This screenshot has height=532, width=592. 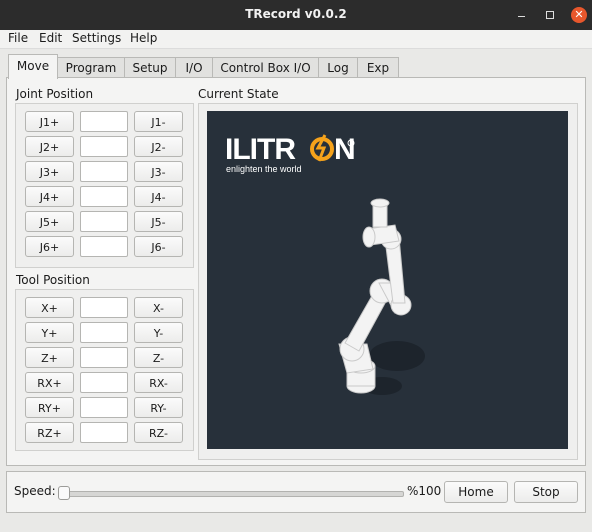 What do you see at coordinates (49, 246) in the screenshot?
I see `joint-position-plus-button: J6+` at bounding box center [49, 246].